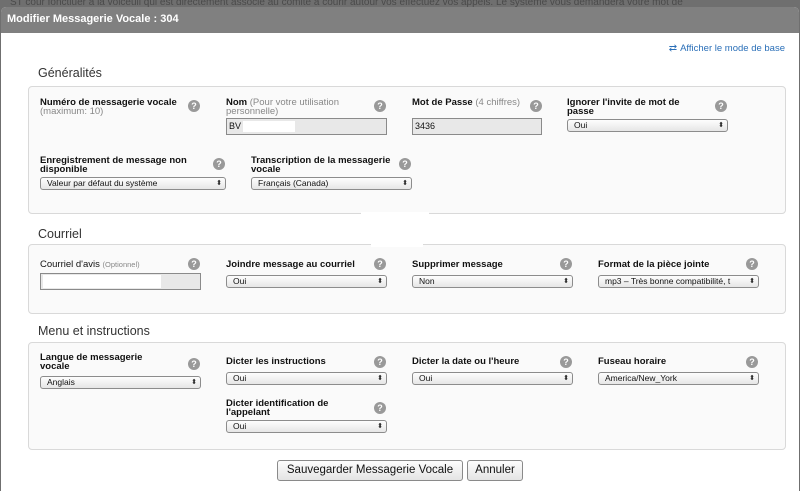  Describe the element at coordinates (678, 281) in the screenshot. I see `attachment-format-select: mp3 – Très bonne compatibilité, t ⬍` at that location.